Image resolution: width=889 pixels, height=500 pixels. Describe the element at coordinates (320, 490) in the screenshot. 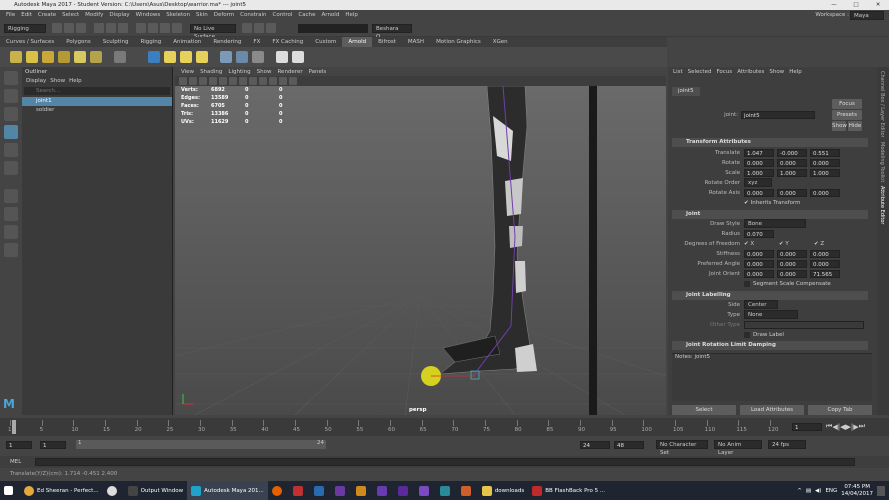

I see `taskbar-item-photoshop` at that location.